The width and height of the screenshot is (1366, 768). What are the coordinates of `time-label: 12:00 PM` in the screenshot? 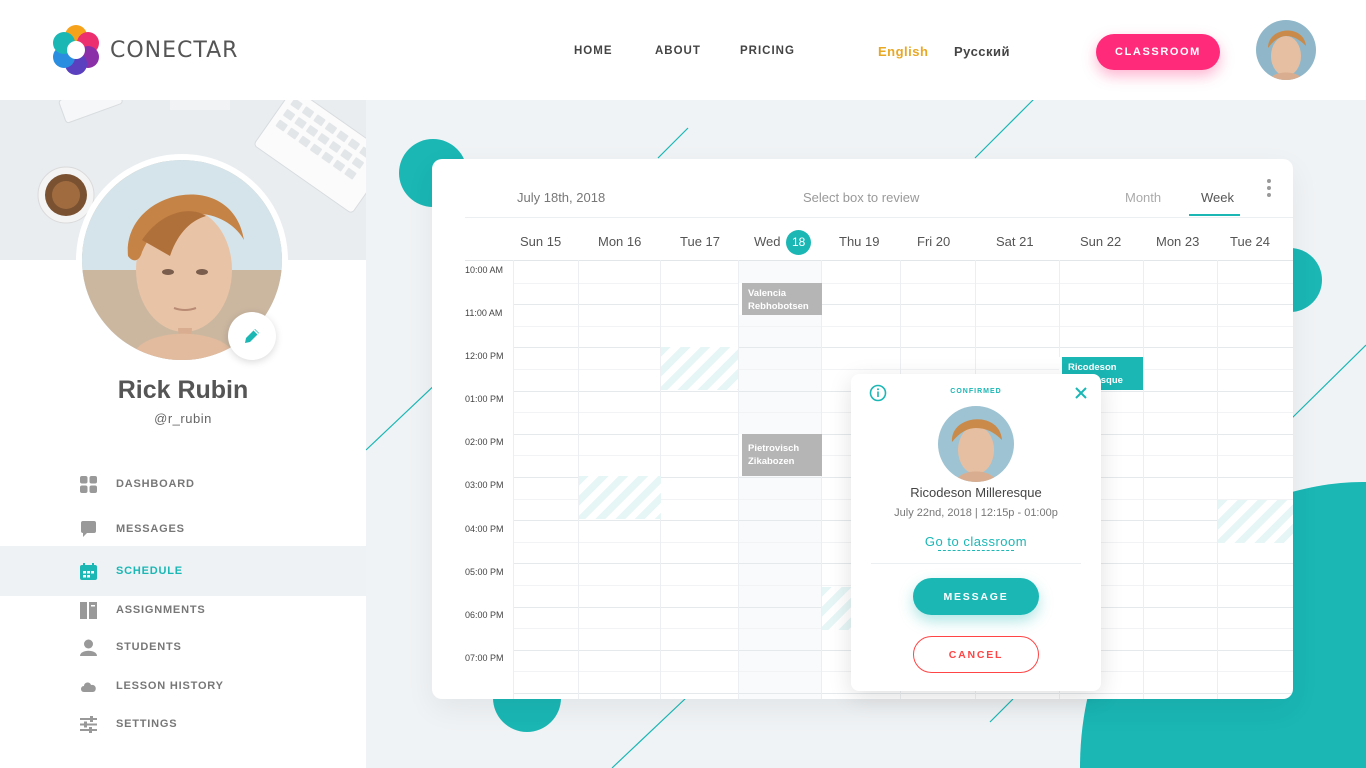 It's located at (484, 356).